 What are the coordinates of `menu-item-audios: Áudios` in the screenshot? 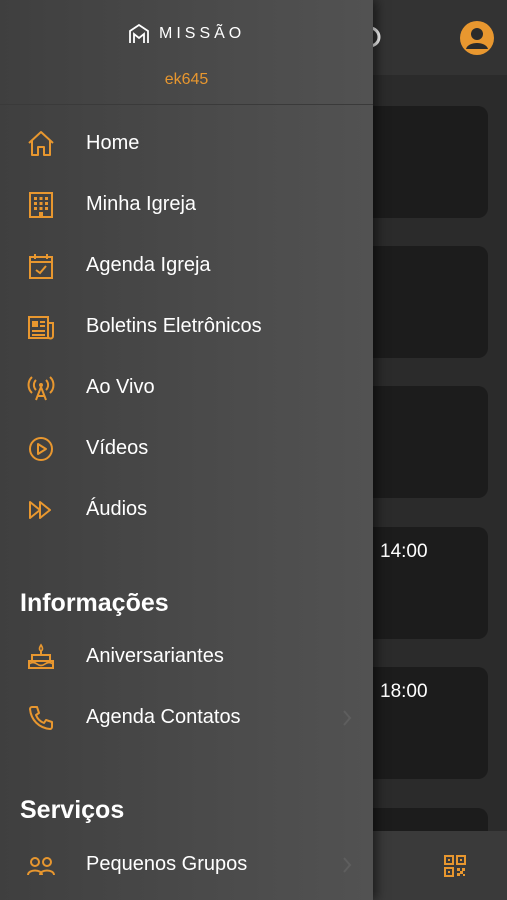 It's located at (186, 510).